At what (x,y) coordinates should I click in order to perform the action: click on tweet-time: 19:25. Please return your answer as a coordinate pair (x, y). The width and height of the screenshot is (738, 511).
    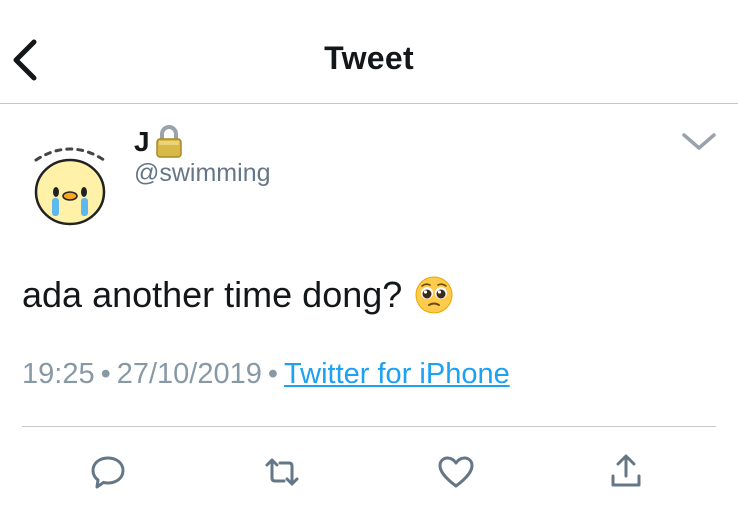
    Looking at the image, I should click on (58, 374).